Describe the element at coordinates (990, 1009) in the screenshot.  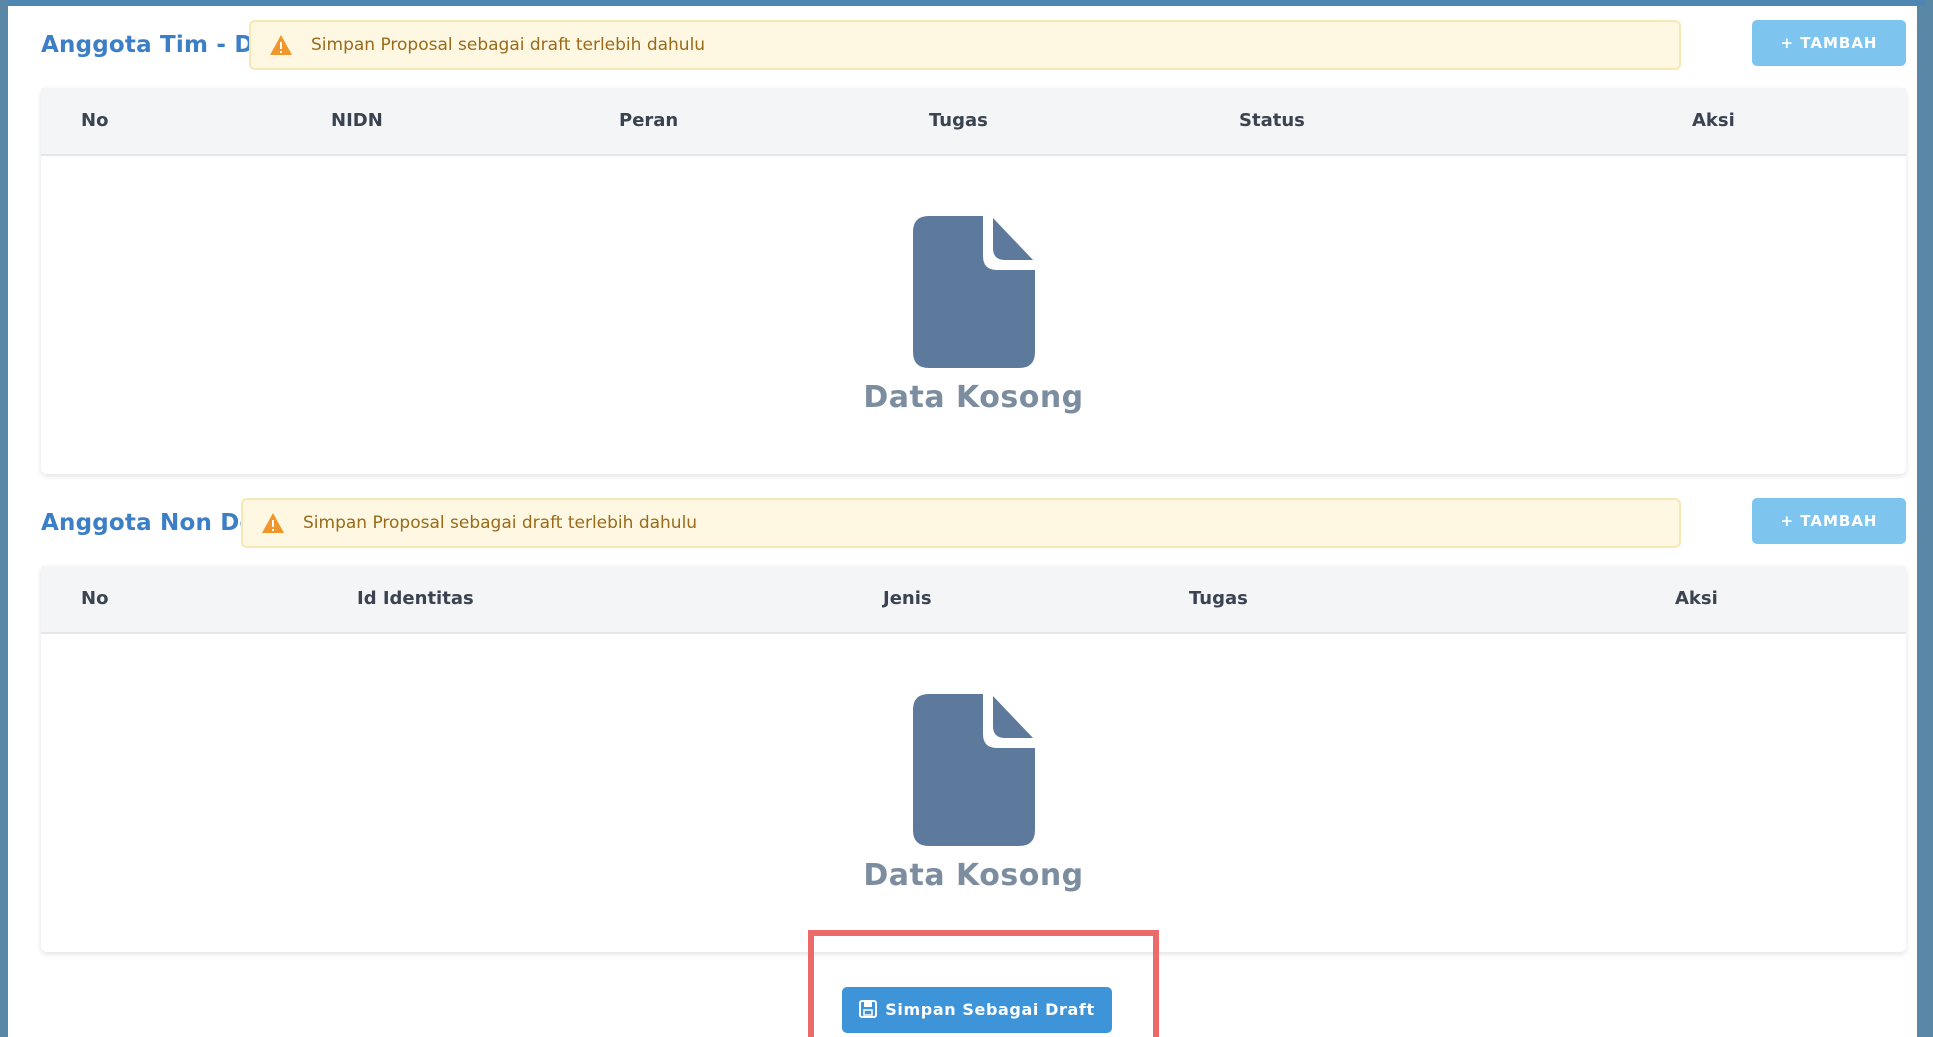
I see `save-draft-label: Simpan Sebagai Draft` at that location.